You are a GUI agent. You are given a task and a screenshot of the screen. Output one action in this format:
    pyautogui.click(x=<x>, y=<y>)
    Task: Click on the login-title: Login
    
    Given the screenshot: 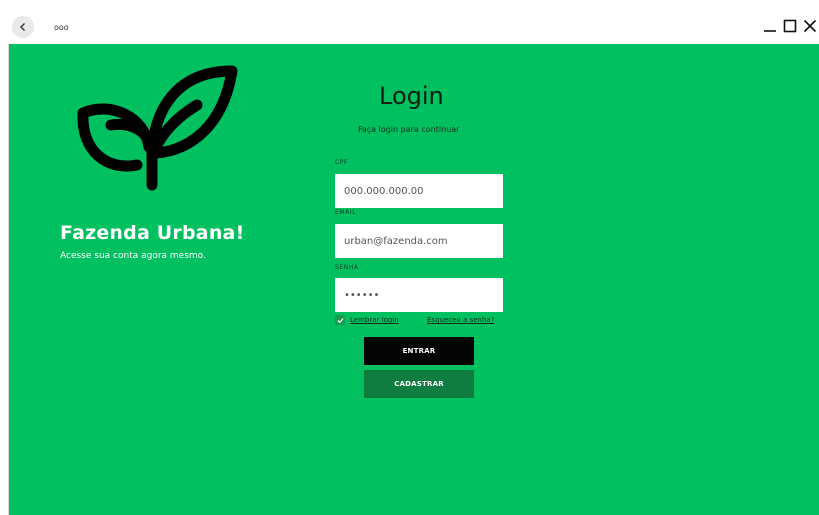 What is the action you would take?
    pyautogui.click(x=411, y=96)
    